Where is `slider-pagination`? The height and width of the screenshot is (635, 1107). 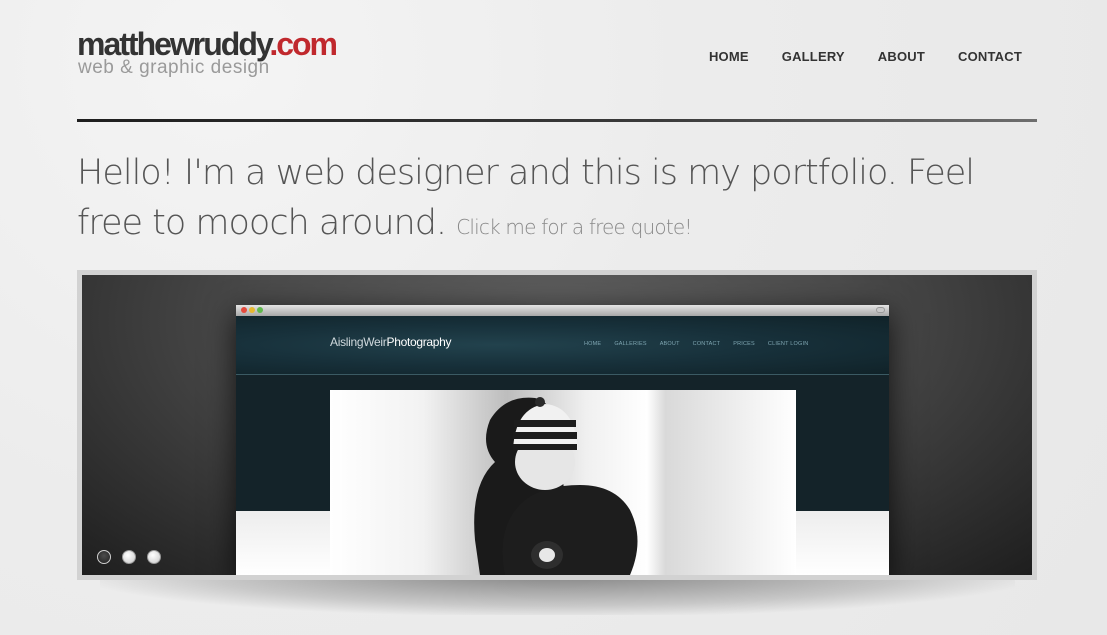
slider-pagination is located at coordinates (129, 557).